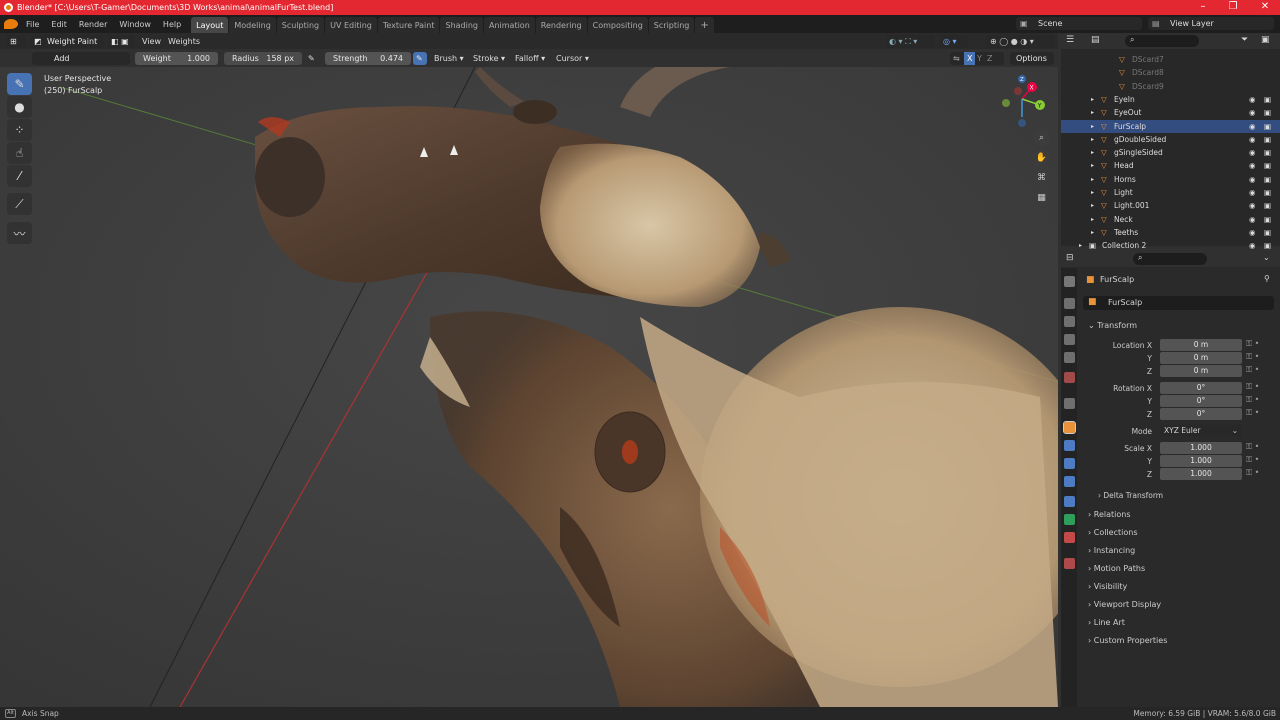 The image size is (1280, 720). I want to click on delta-transform-header: › Delta Transform, so click(1130, 495).